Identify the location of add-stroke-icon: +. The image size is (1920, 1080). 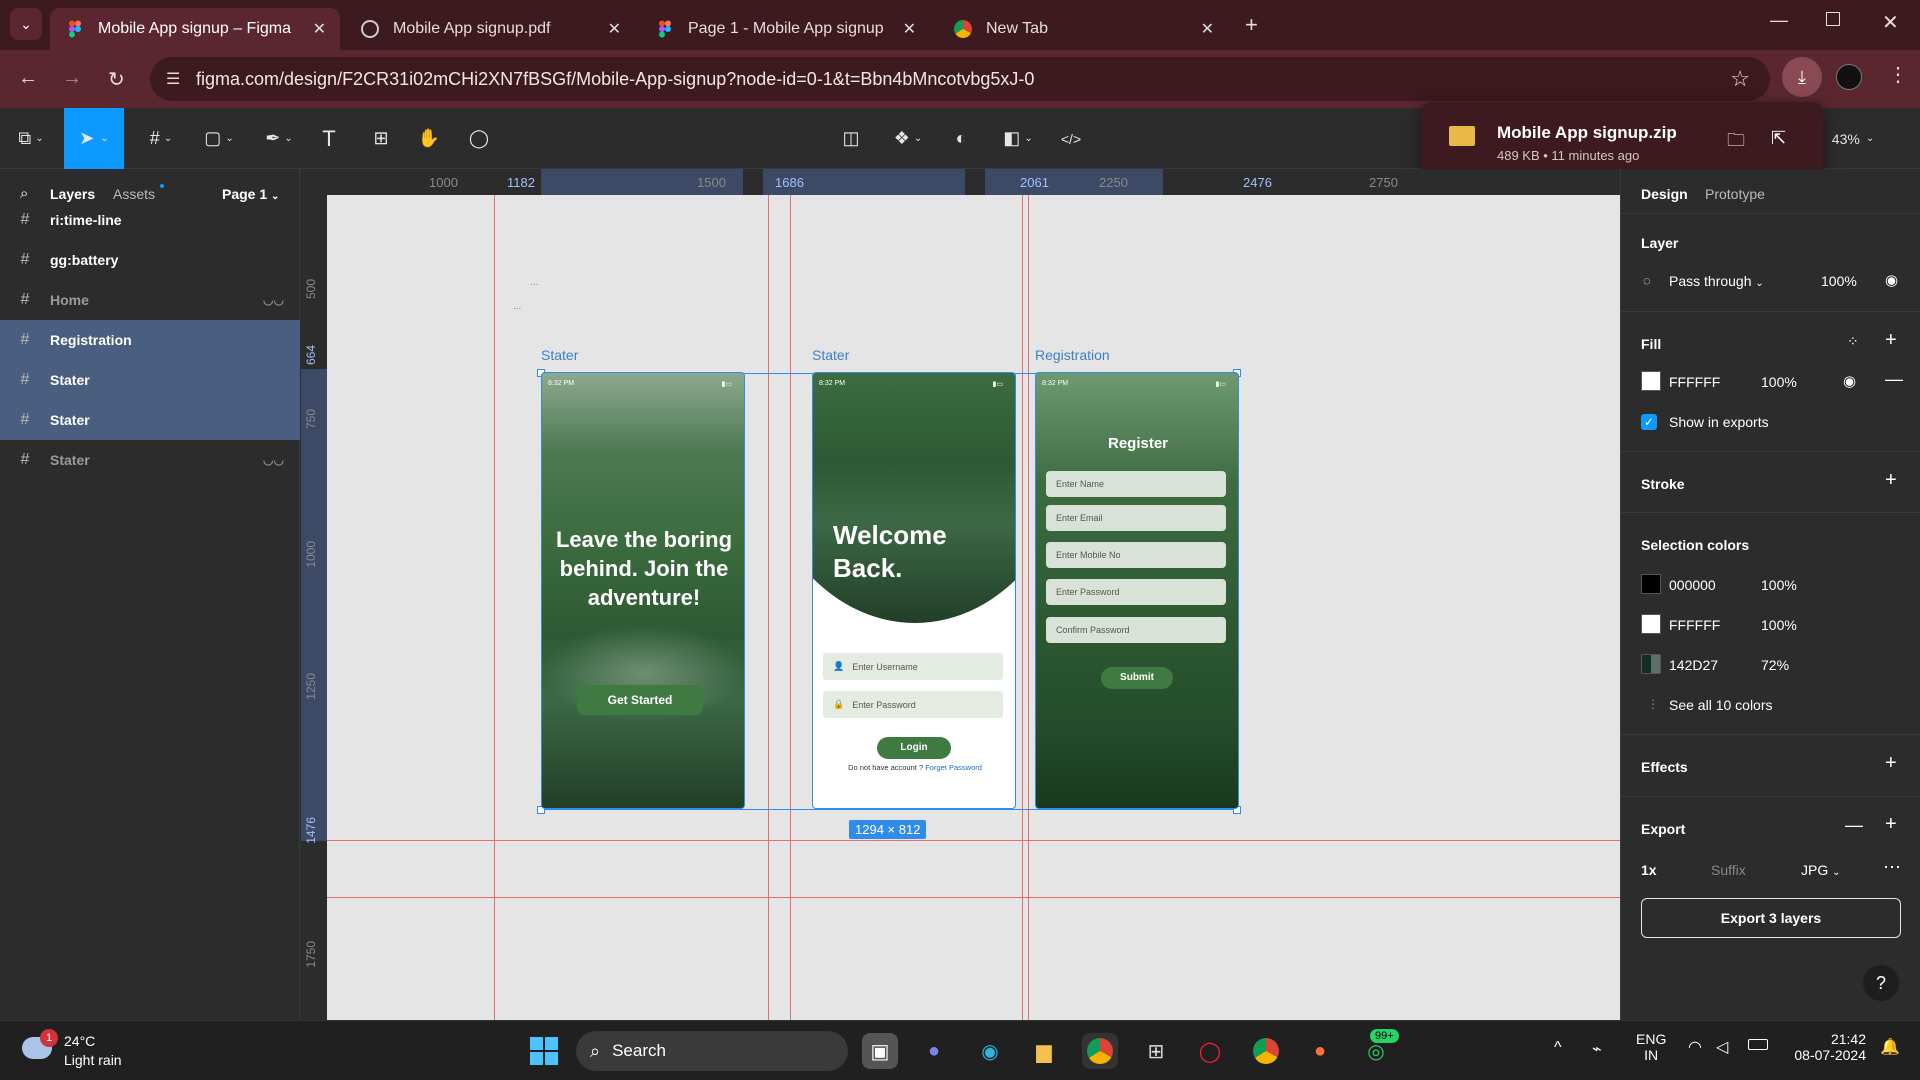
(1891, 480).